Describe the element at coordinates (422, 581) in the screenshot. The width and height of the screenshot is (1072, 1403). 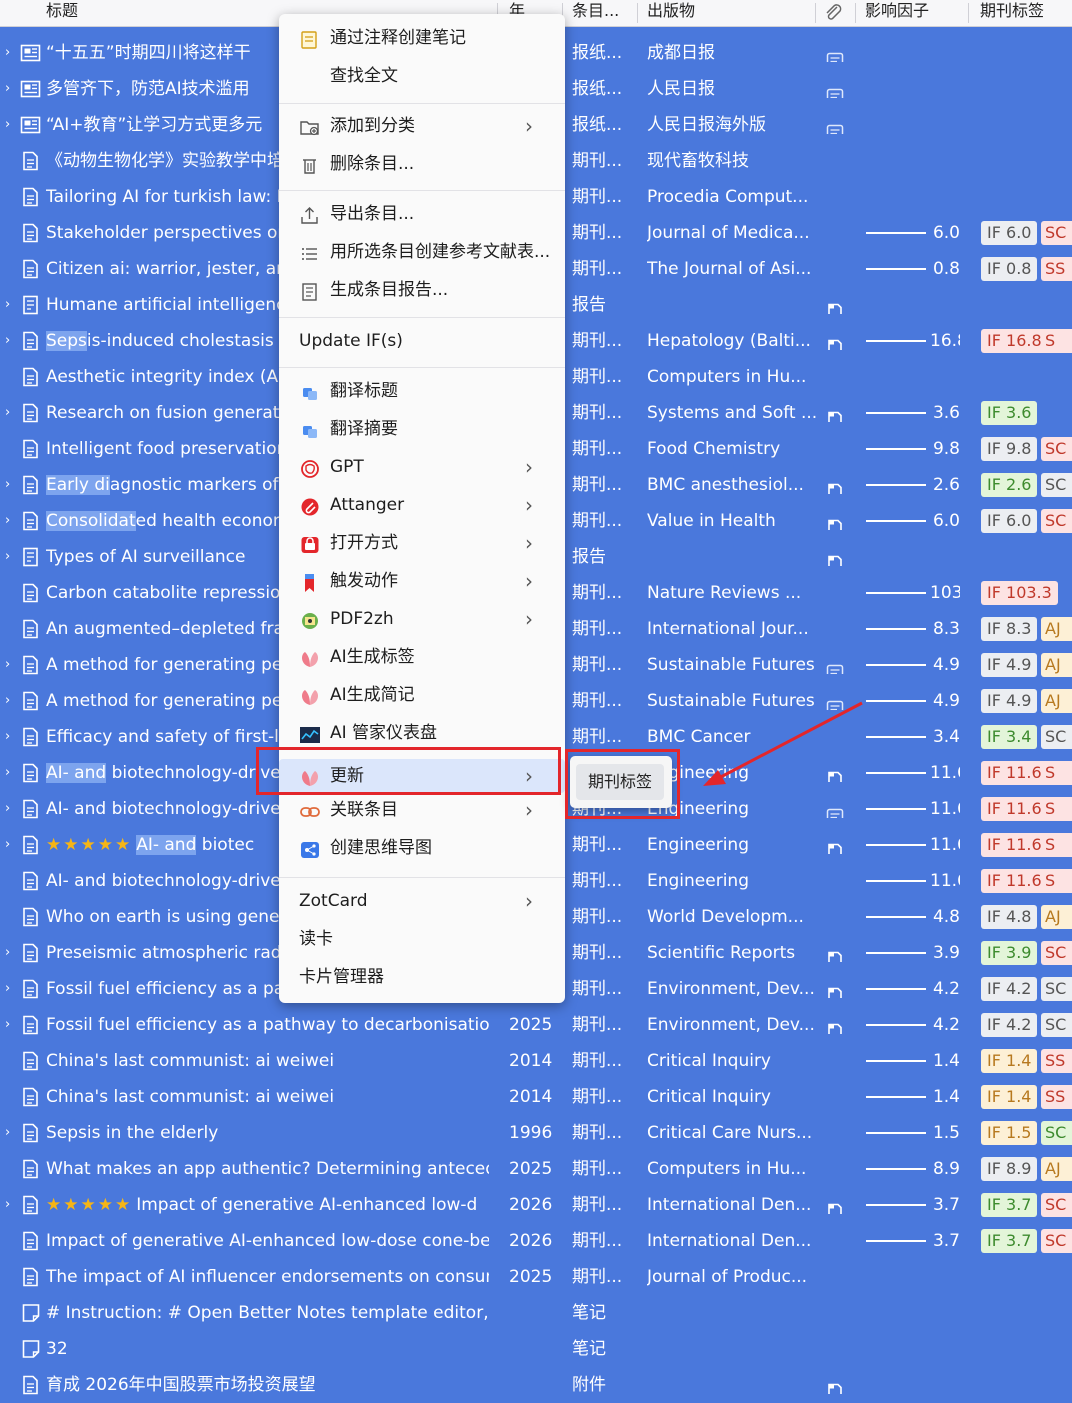
I see `menu-item-17: 触发动作 ›` at that location.